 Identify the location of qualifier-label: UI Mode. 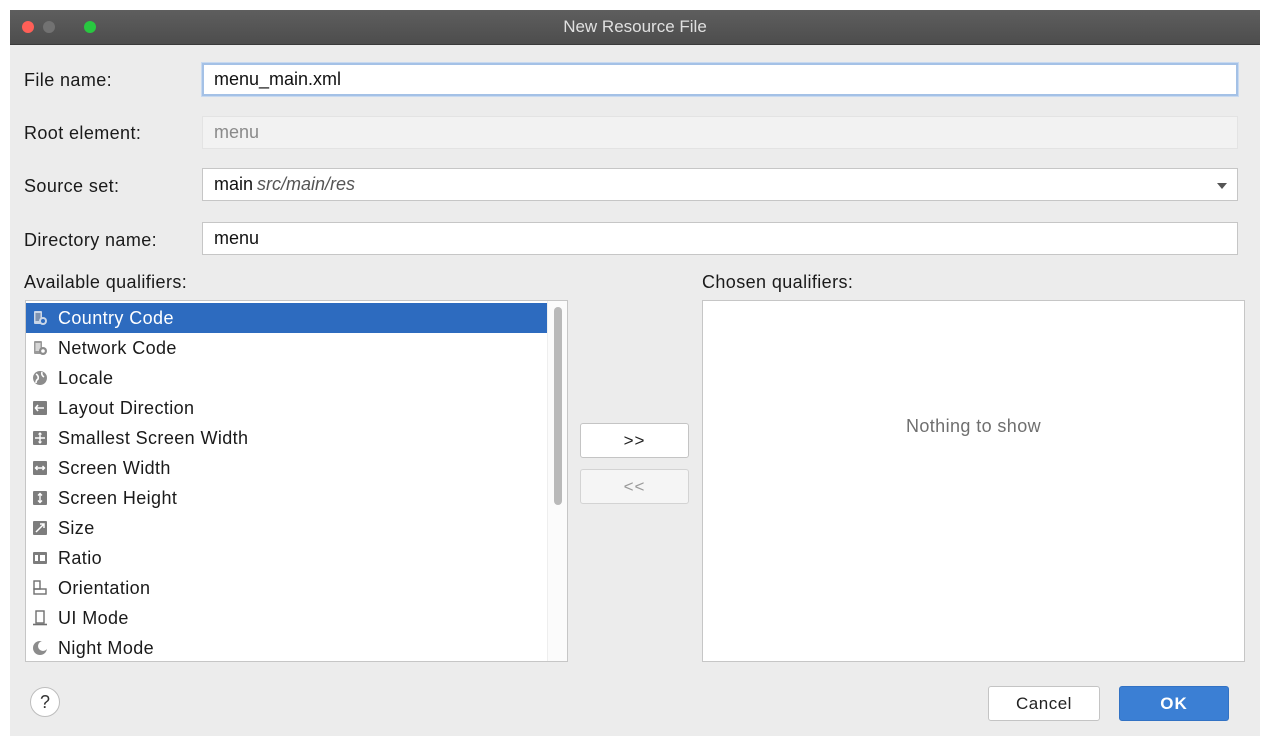
(93, 618).